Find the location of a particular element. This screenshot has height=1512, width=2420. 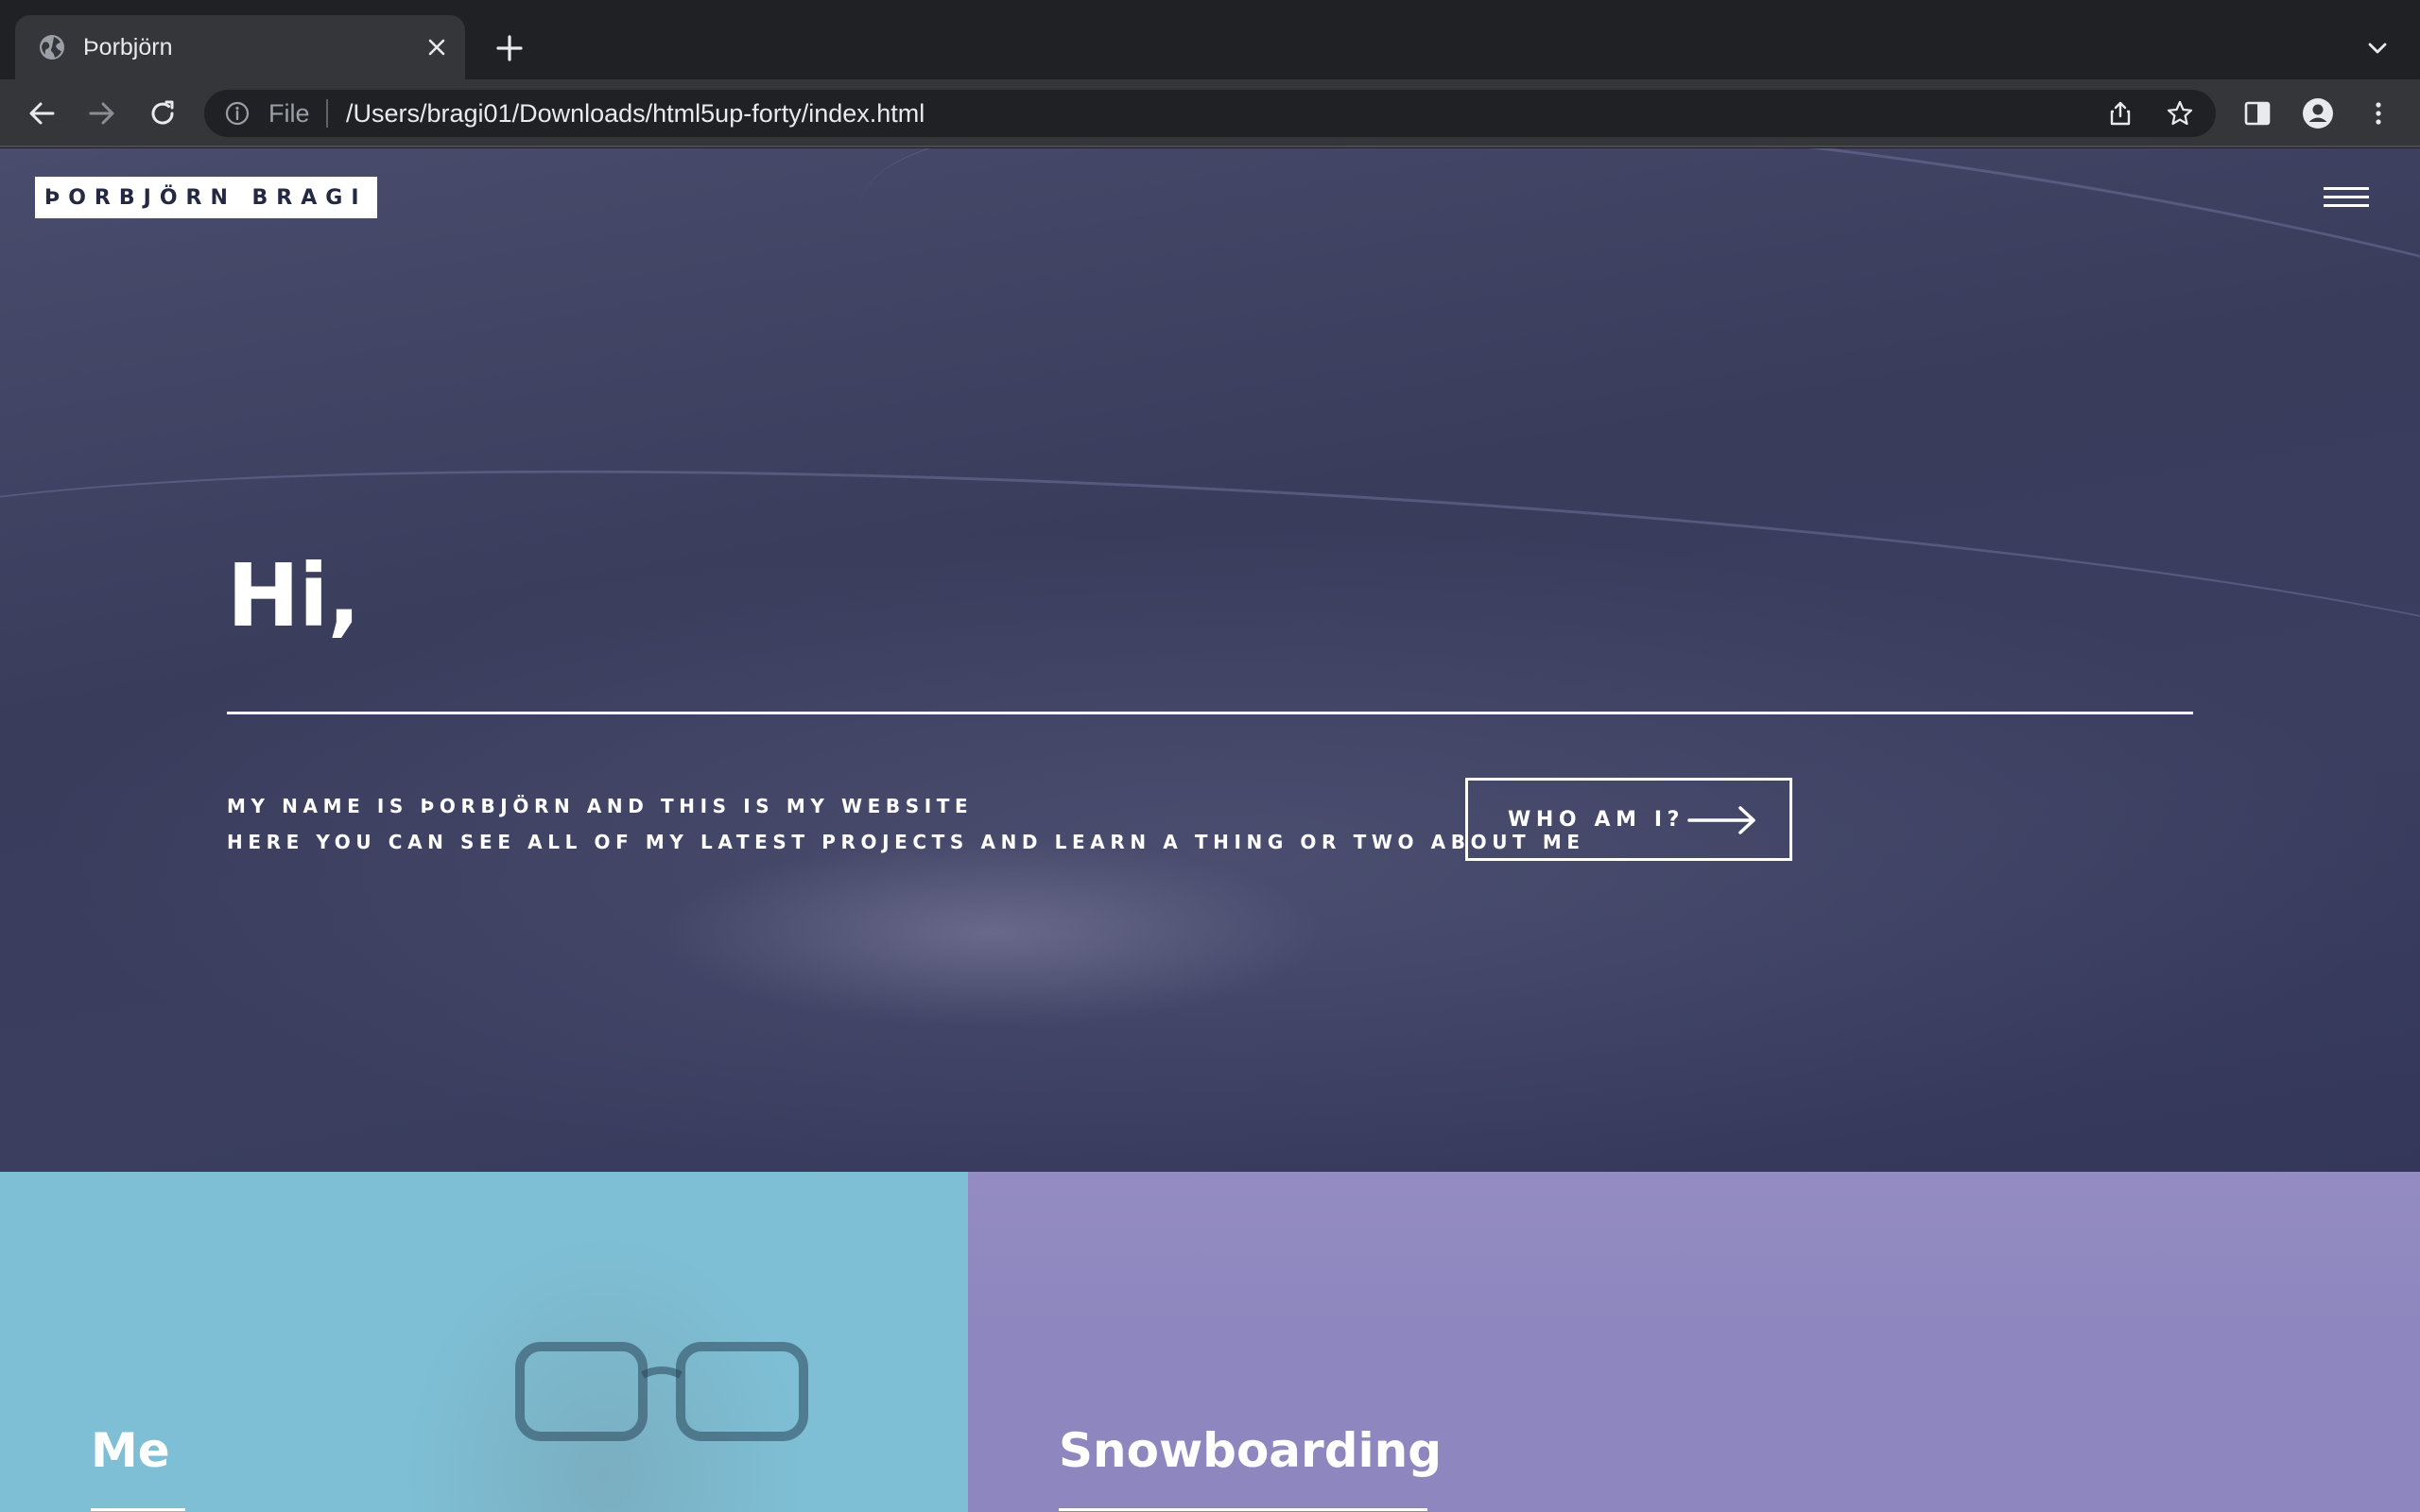

tile-me: Me is located at coordinates (484, 1342).